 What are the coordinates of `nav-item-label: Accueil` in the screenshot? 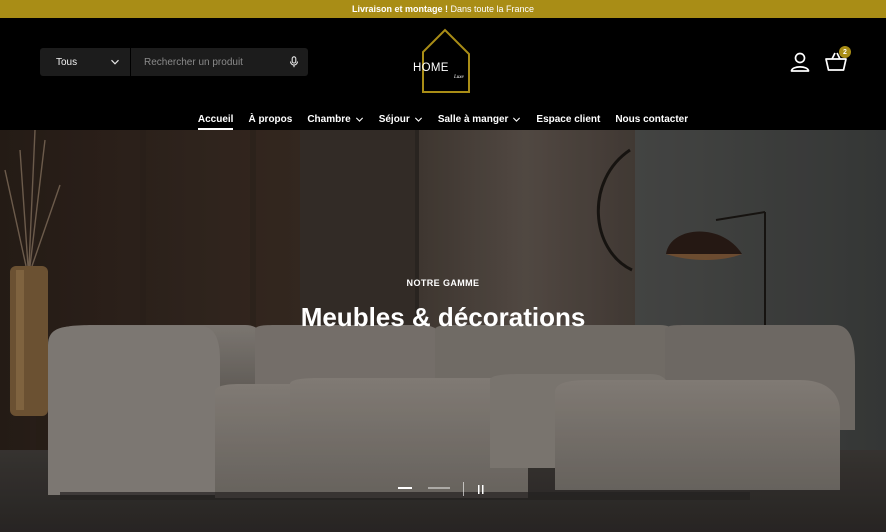 It's located at (215, 119).